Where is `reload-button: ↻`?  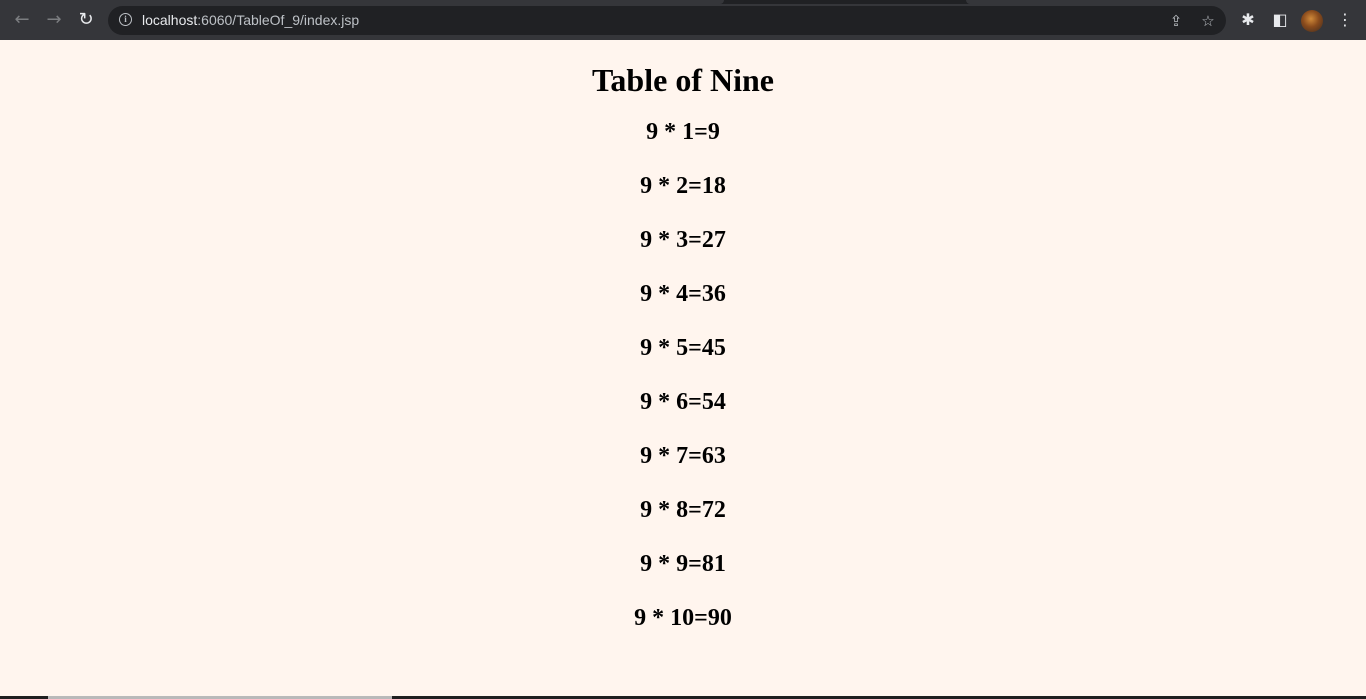
reload-button: ↻ is located at coordinates (86, 20).